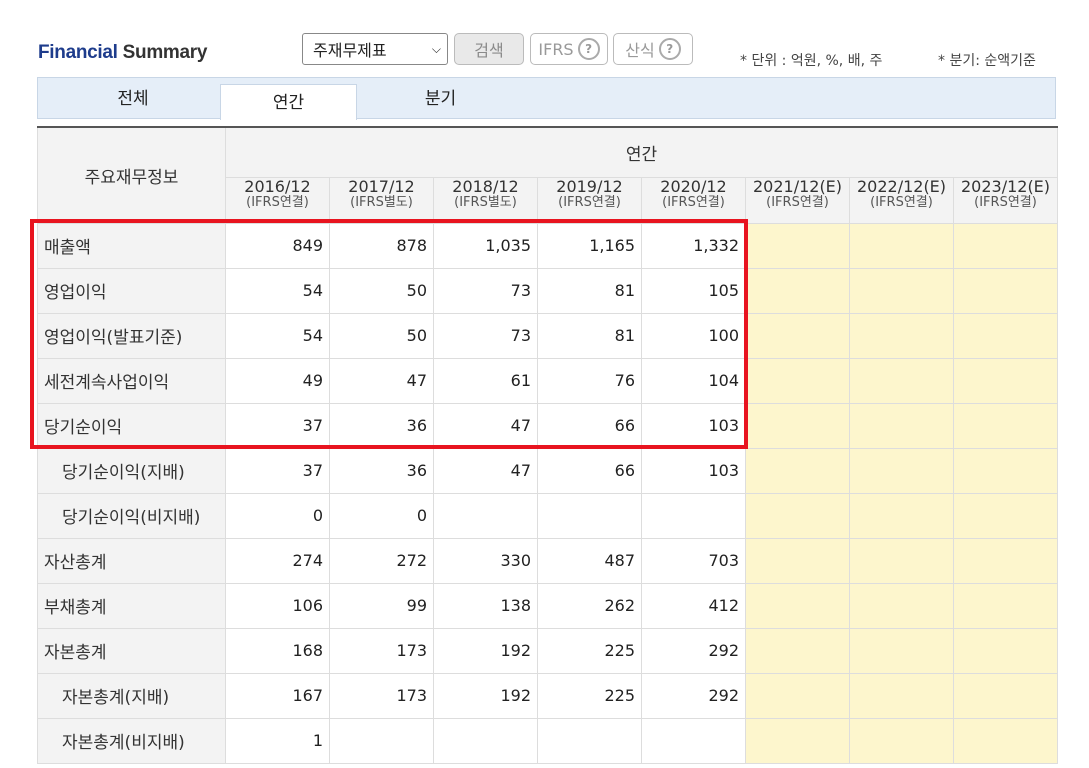 This screenshot has width=1089, height=768. What do you see at coordinates (589, 245) in the screenshot?
I see `value-cell: 1,165` at bounding box center [589, 245].